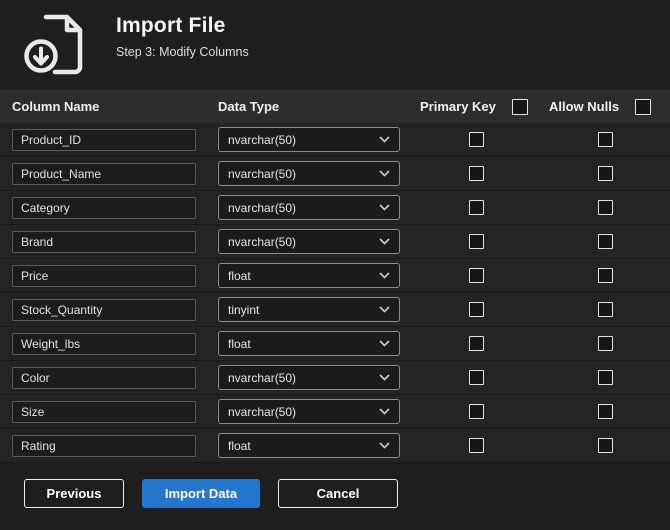 The image size is (670, 530). I want to click on header-titles: Import File Step 3: Modify Columns, so click(182, 34).